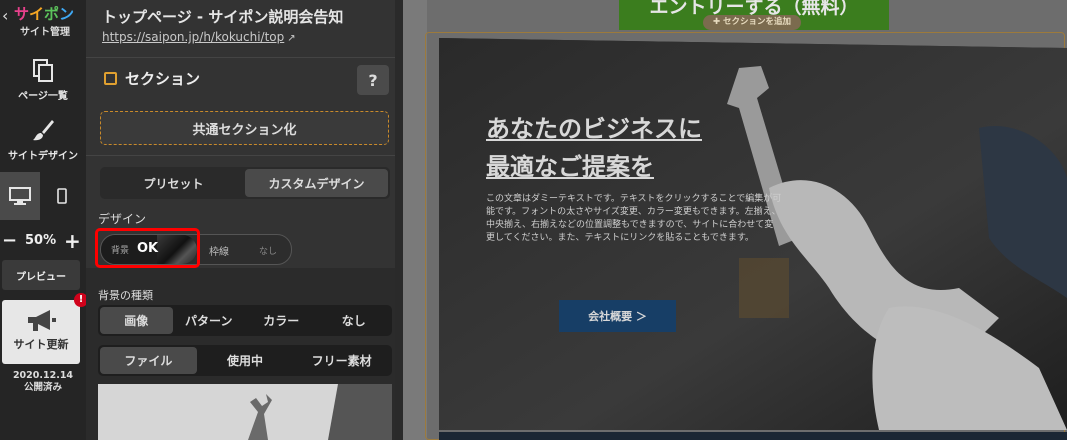 This screenshot has height=440, width=1067. I want to click on zoom-level: 50%, so click(41, 240).